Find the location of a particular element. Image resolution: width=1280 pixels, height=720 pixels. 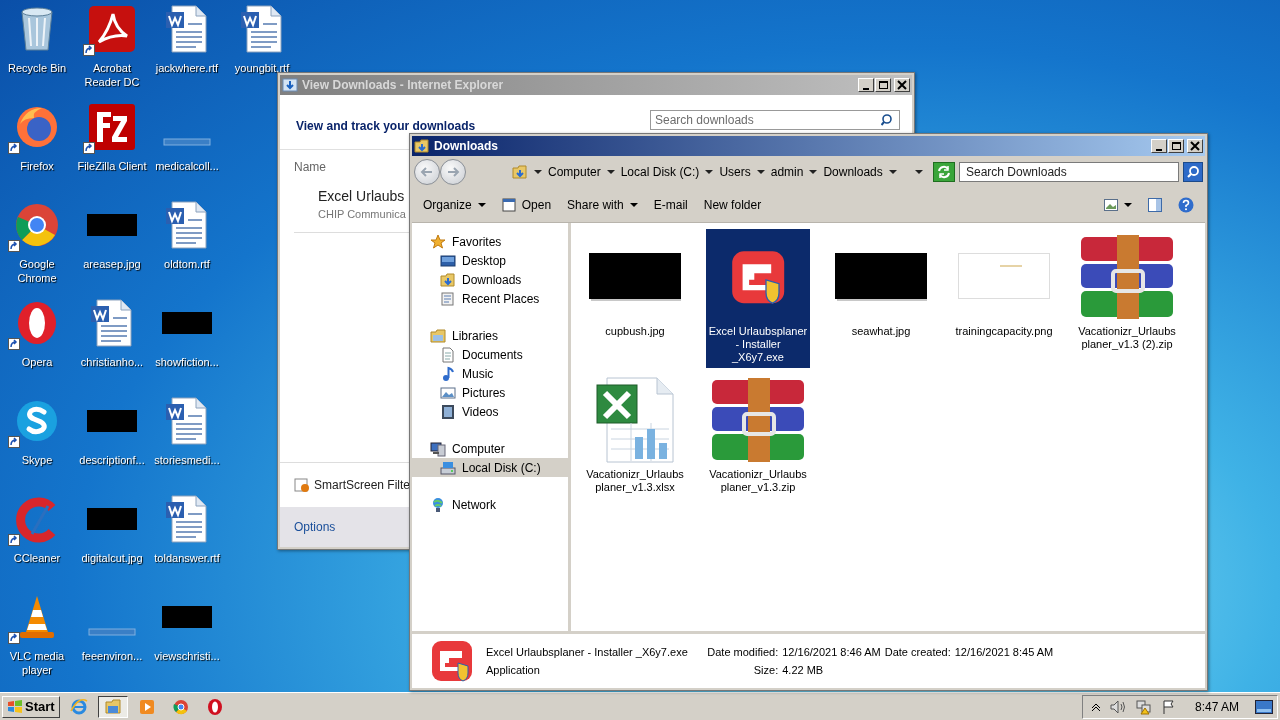

forward-button is located at coordinates (453, 172).